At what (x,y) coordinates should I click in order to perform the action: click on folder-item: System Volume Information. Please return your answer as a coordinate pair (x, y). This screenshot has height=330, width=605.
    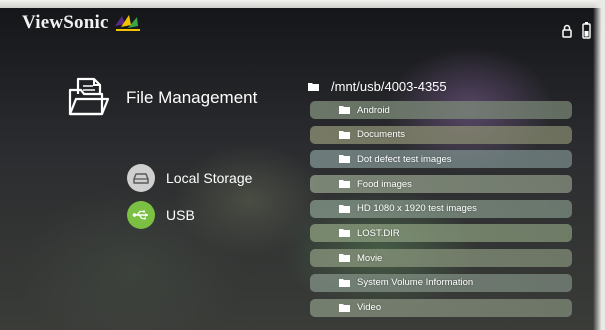
    Looking at the image, I should click on (441, 282).